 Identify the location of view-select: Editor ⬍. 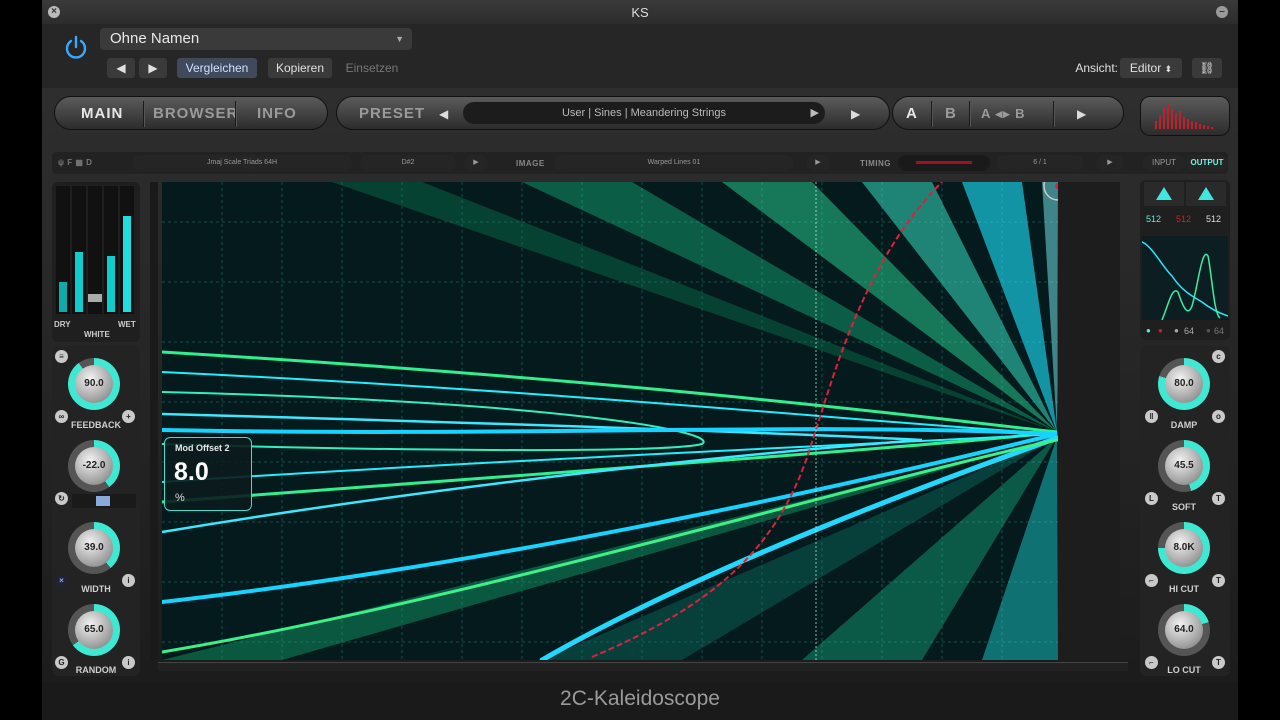
(1151, 68).